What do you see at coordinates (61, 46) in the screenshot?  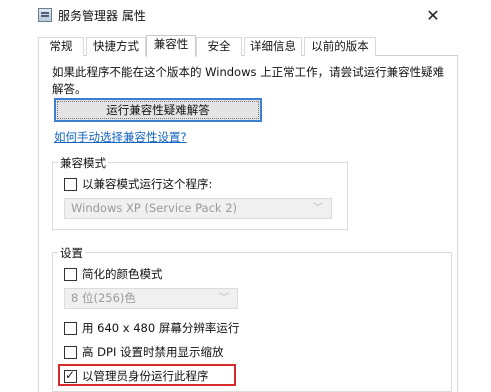 I see `tab-general: 常规` at bounding box center [61, 46].